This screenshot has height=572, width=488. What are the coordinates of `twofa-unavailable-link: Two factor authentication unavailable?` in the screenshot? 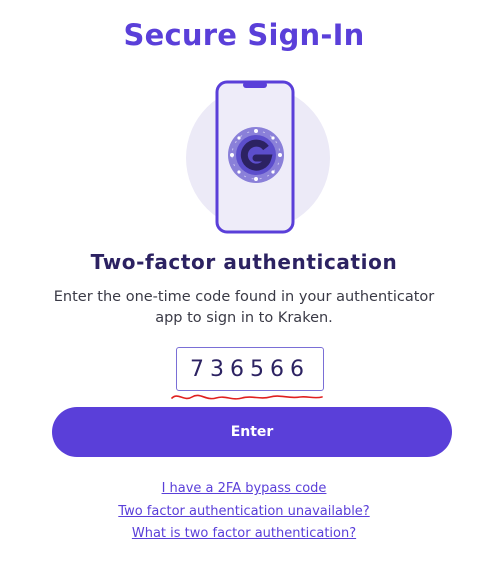 It's located at (244, 512).